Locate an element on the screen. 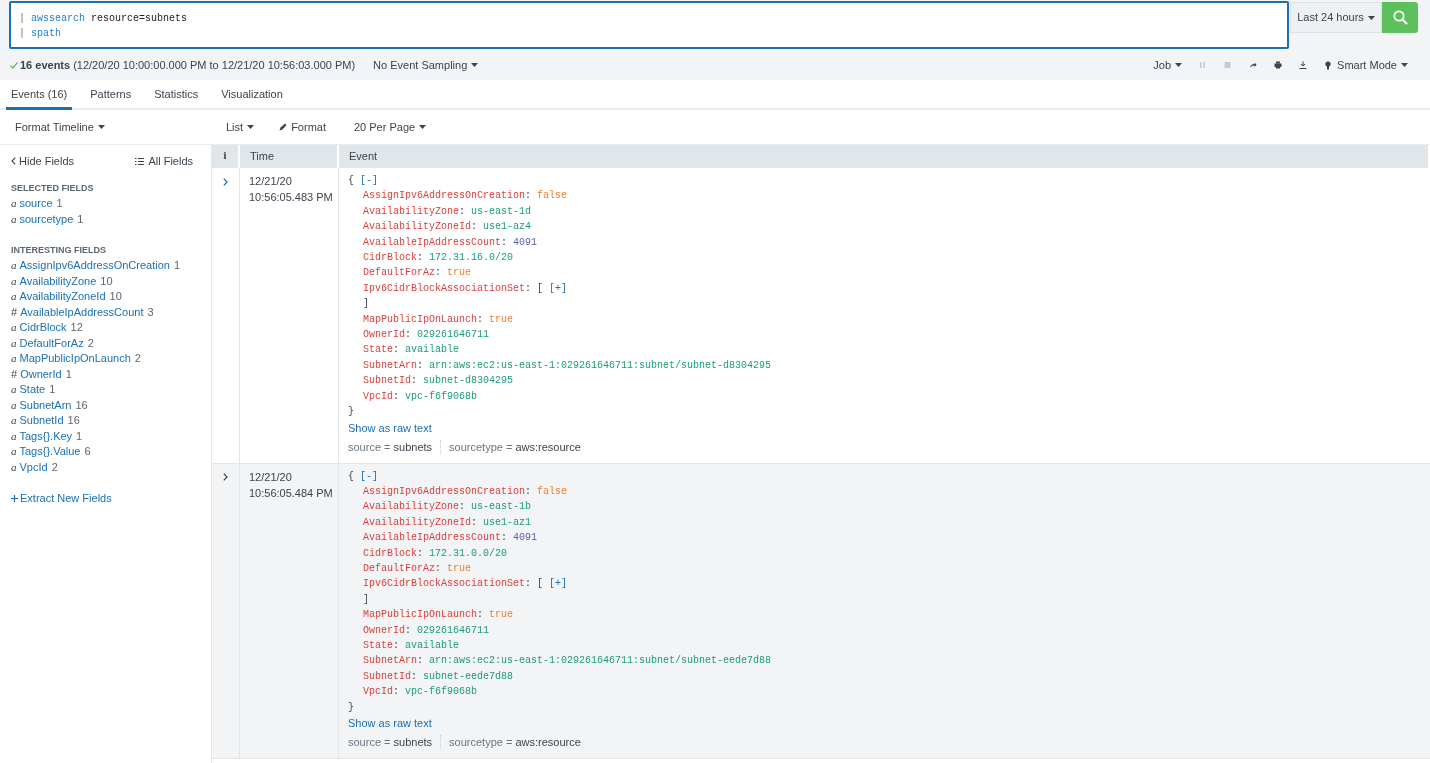 The width and height of the screenshot is (1430, 763). check-icon is located at coordinates (14, 65).